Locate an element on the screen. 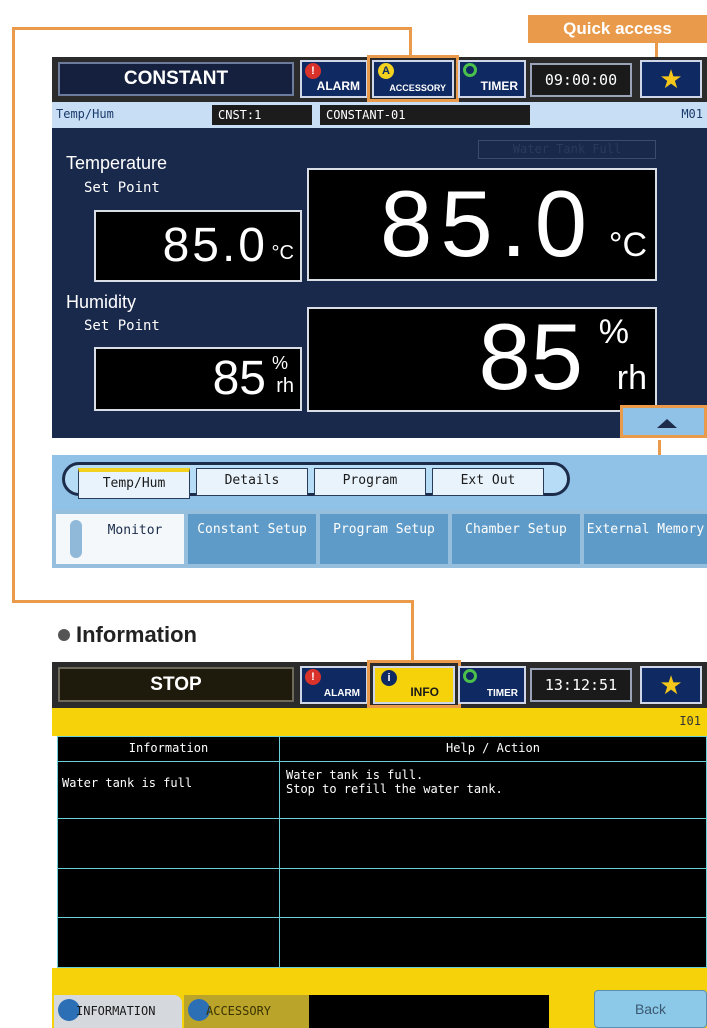  info-alarm-button: ! ALARM is located at coordinates (334, 685).